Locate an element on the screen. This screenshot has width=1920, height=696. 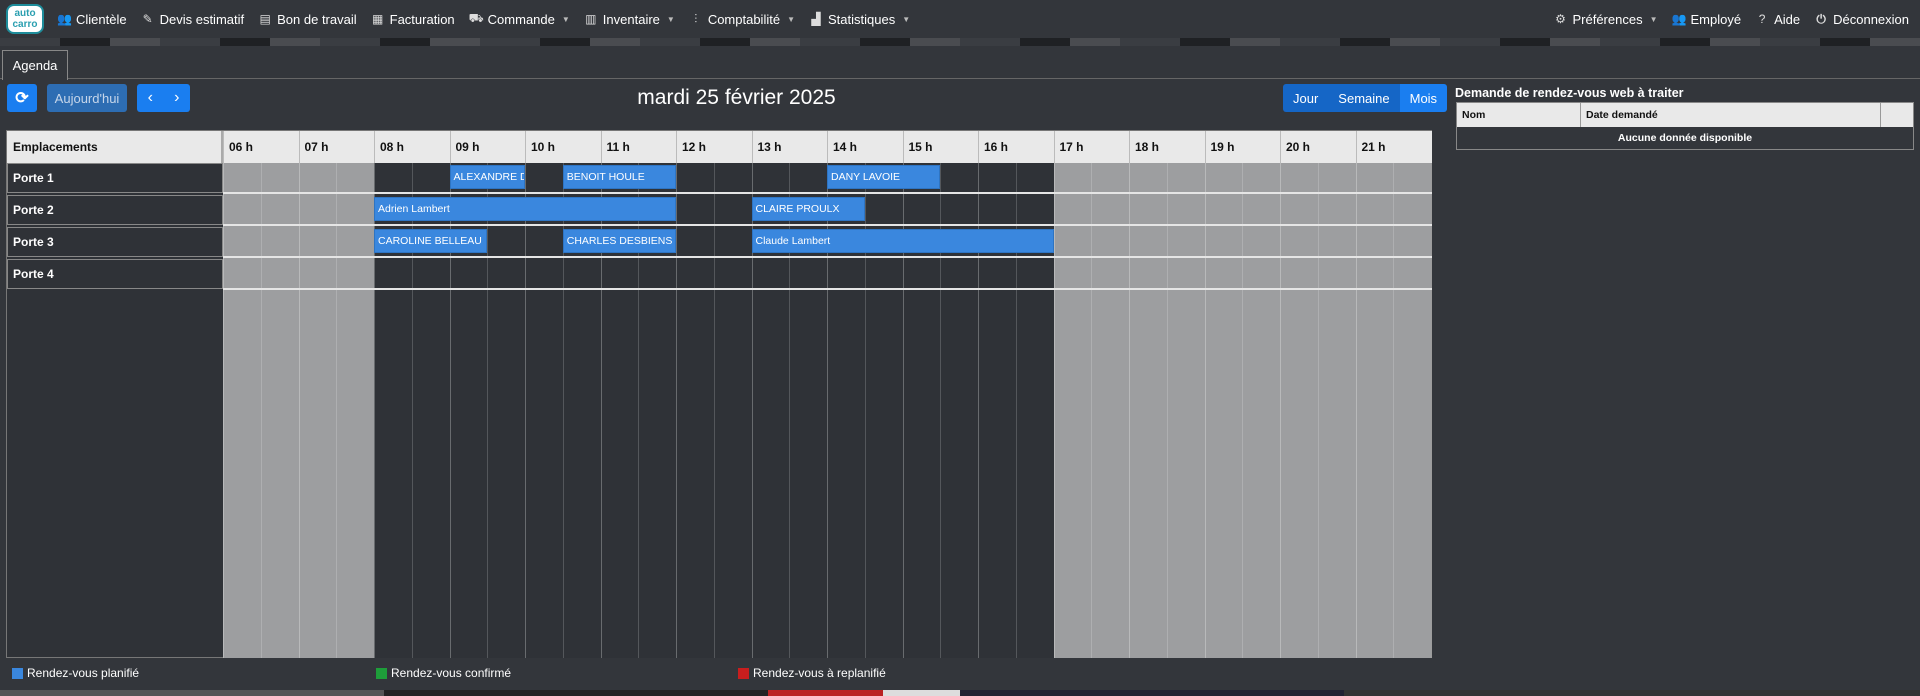
nav-label: Aide is located at coordinates (1787, 19).